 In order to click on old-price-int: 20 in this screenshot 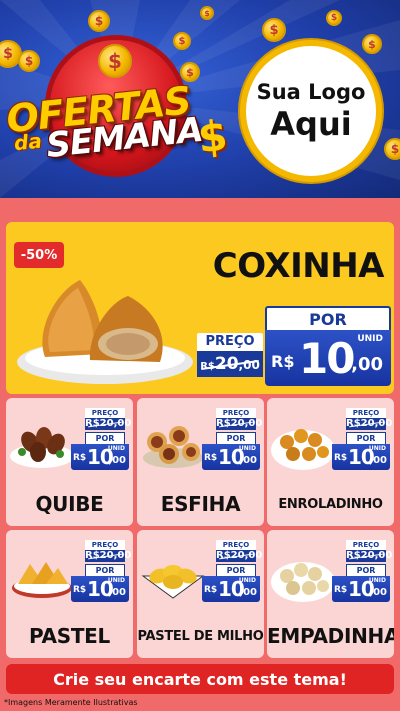, I will do `click(226, 364)`.